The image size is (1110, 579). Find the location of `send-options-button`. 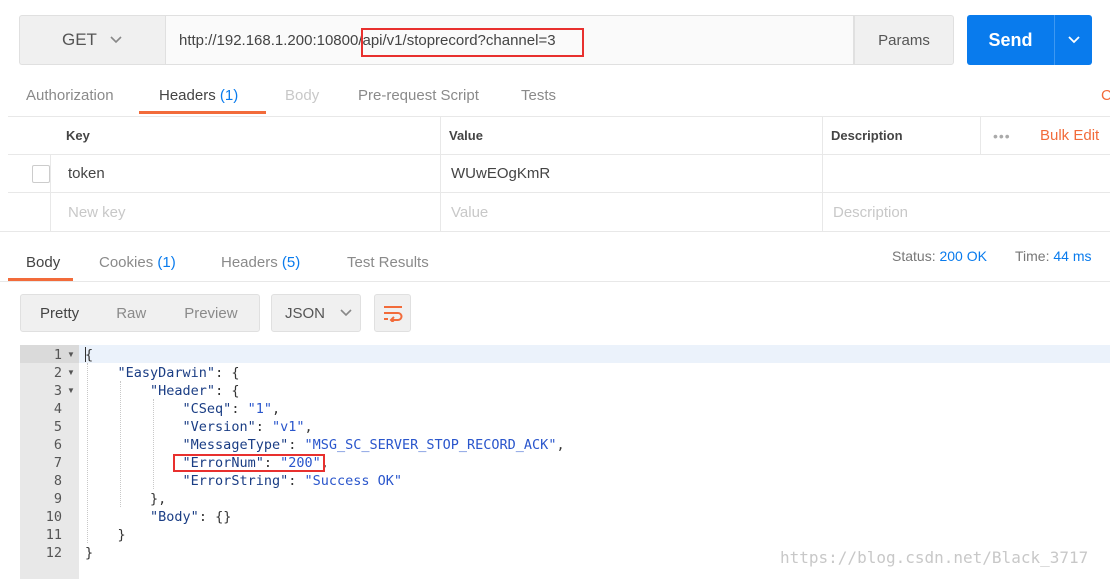

send-options-button is located at coordinates (1073, 40).